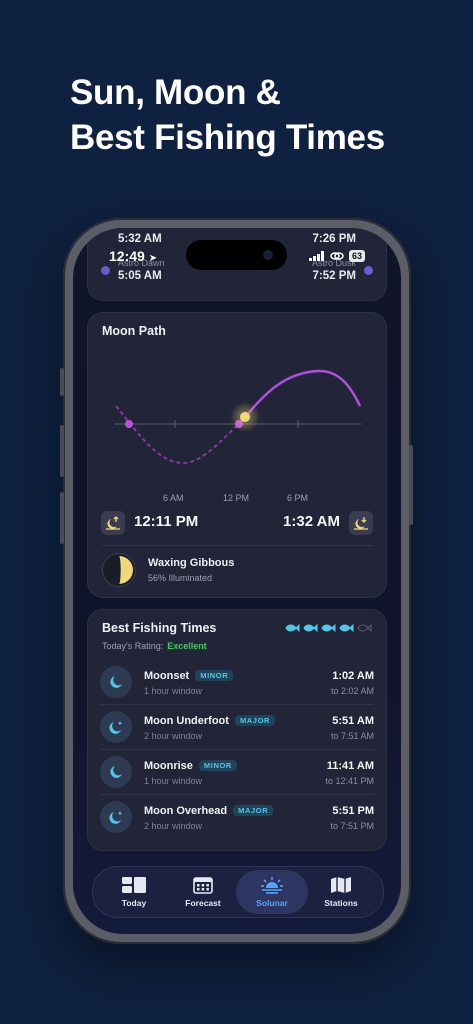 This screenshot has height=1024, width=473. What do you see at coordinates (316, 256) in the screenshot?
I see `signal-icon` at bounding box center [316, 256].